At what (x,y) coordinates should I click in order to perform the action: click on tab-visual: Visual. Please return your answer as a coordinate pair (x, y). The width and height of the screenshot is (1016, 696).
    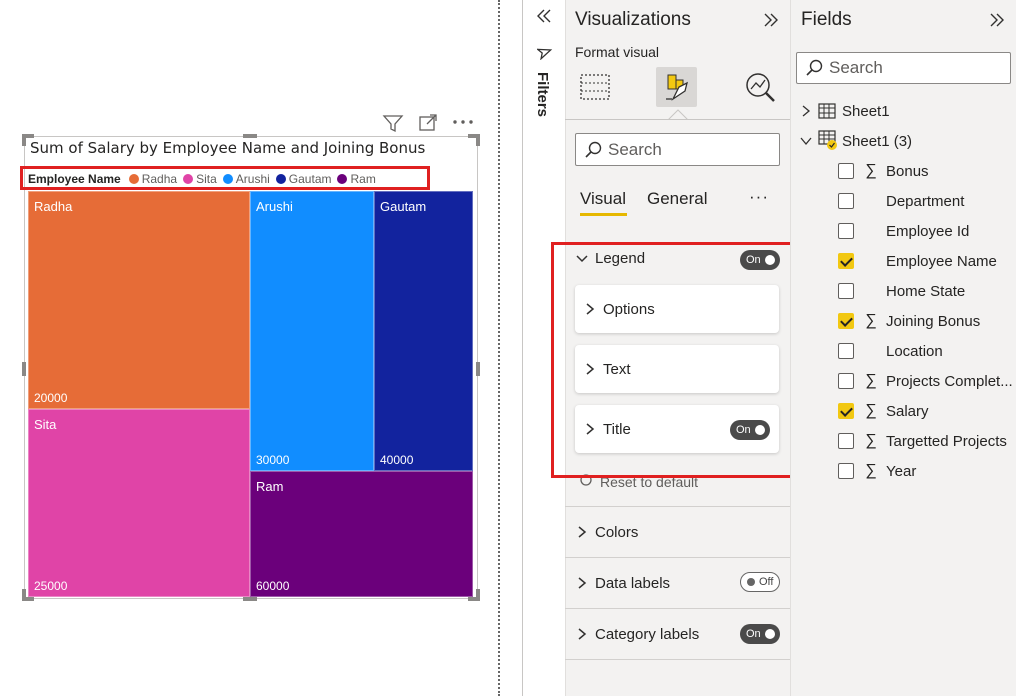
    Looking at the image, I should click on (603, 199).